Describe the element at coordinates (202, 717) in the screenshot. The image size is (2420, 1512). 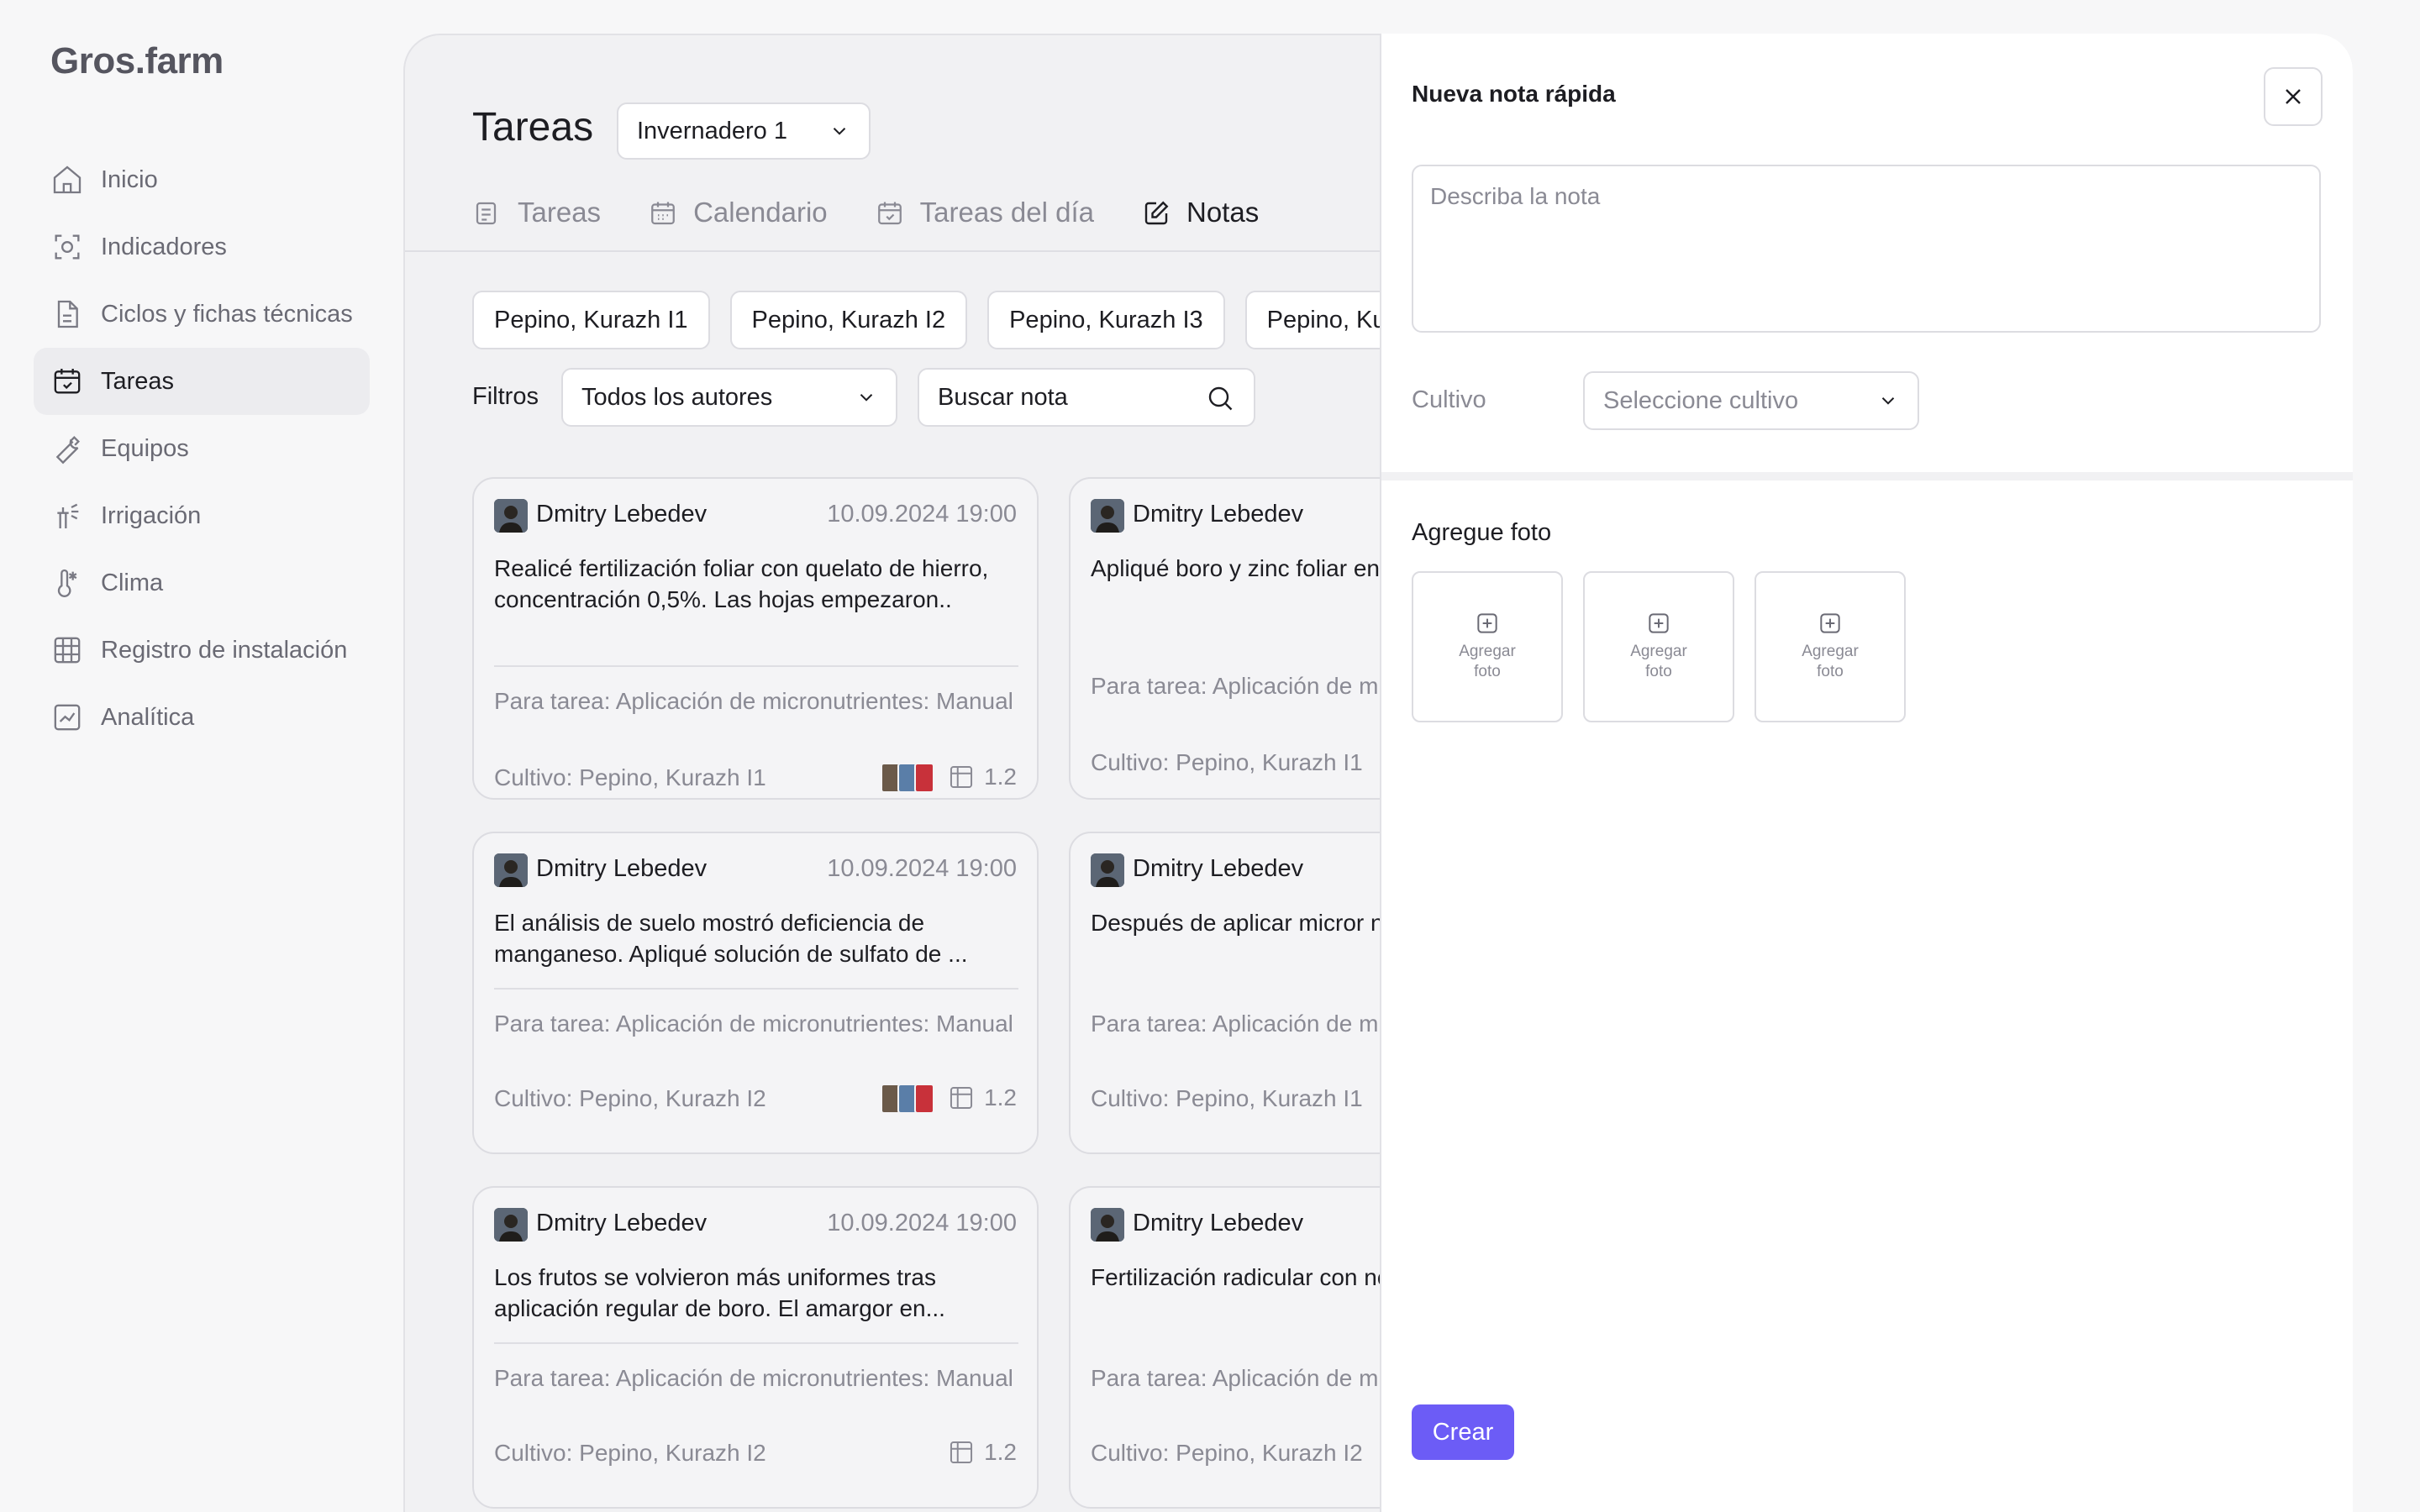
I see `sidebar-item-analitica: Analítica` at that location.